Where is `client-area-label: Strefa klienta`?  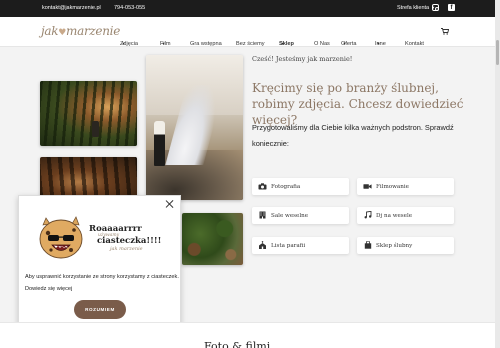
client-area-label: Strefa klienta is located at coordinates (413, 8).